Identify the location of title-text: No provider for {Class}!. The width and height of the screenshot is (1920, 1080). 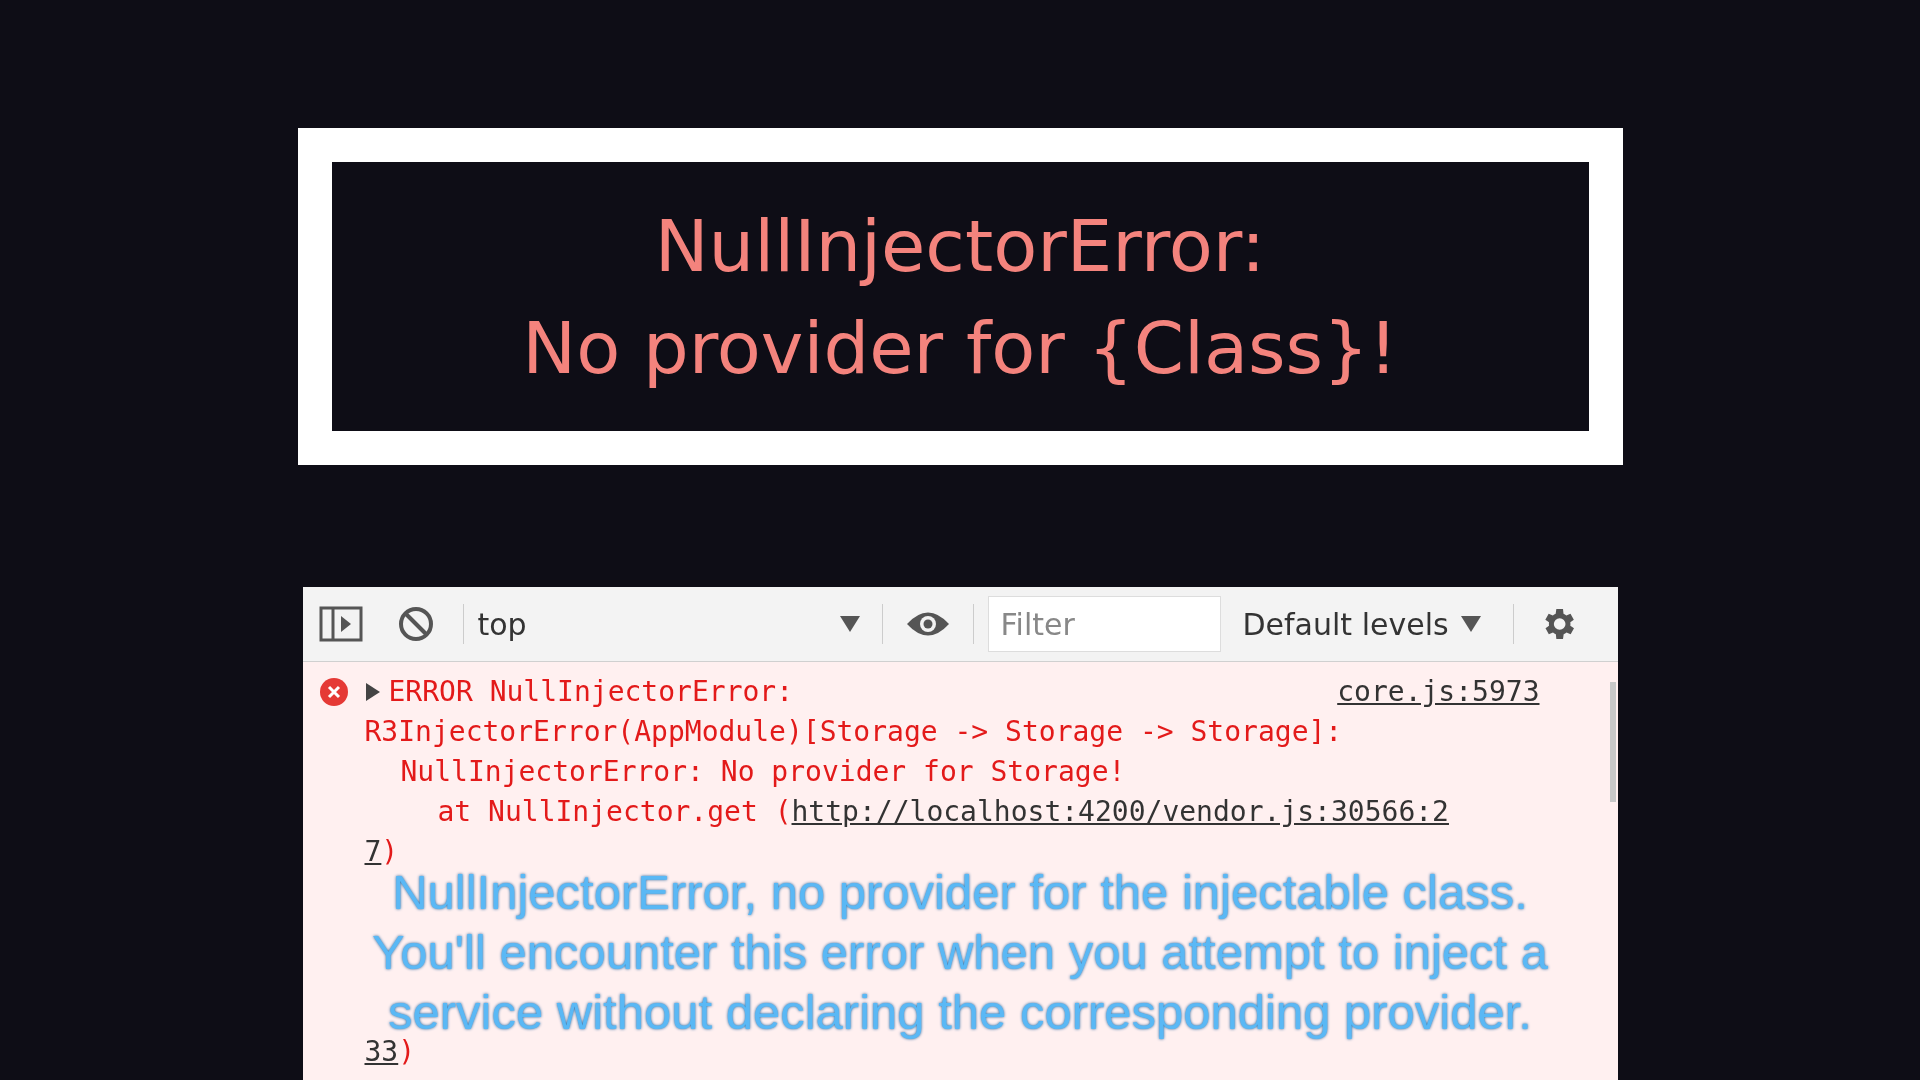
(960, 348).